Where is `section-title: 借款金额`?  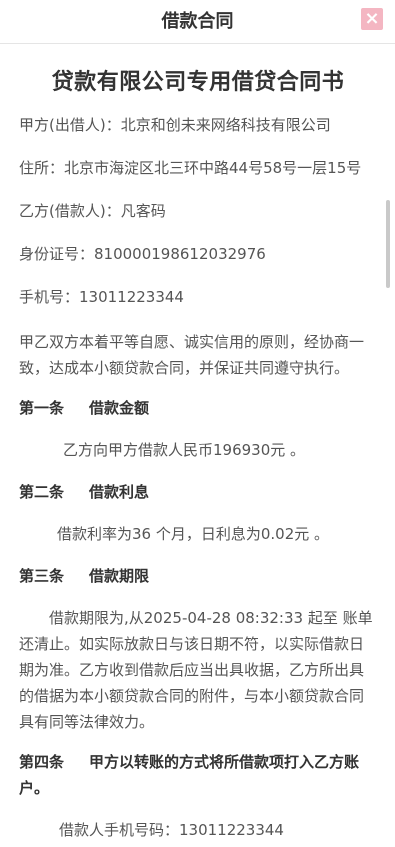 section-title: 借款金额 is located at coordinates (119, 408).